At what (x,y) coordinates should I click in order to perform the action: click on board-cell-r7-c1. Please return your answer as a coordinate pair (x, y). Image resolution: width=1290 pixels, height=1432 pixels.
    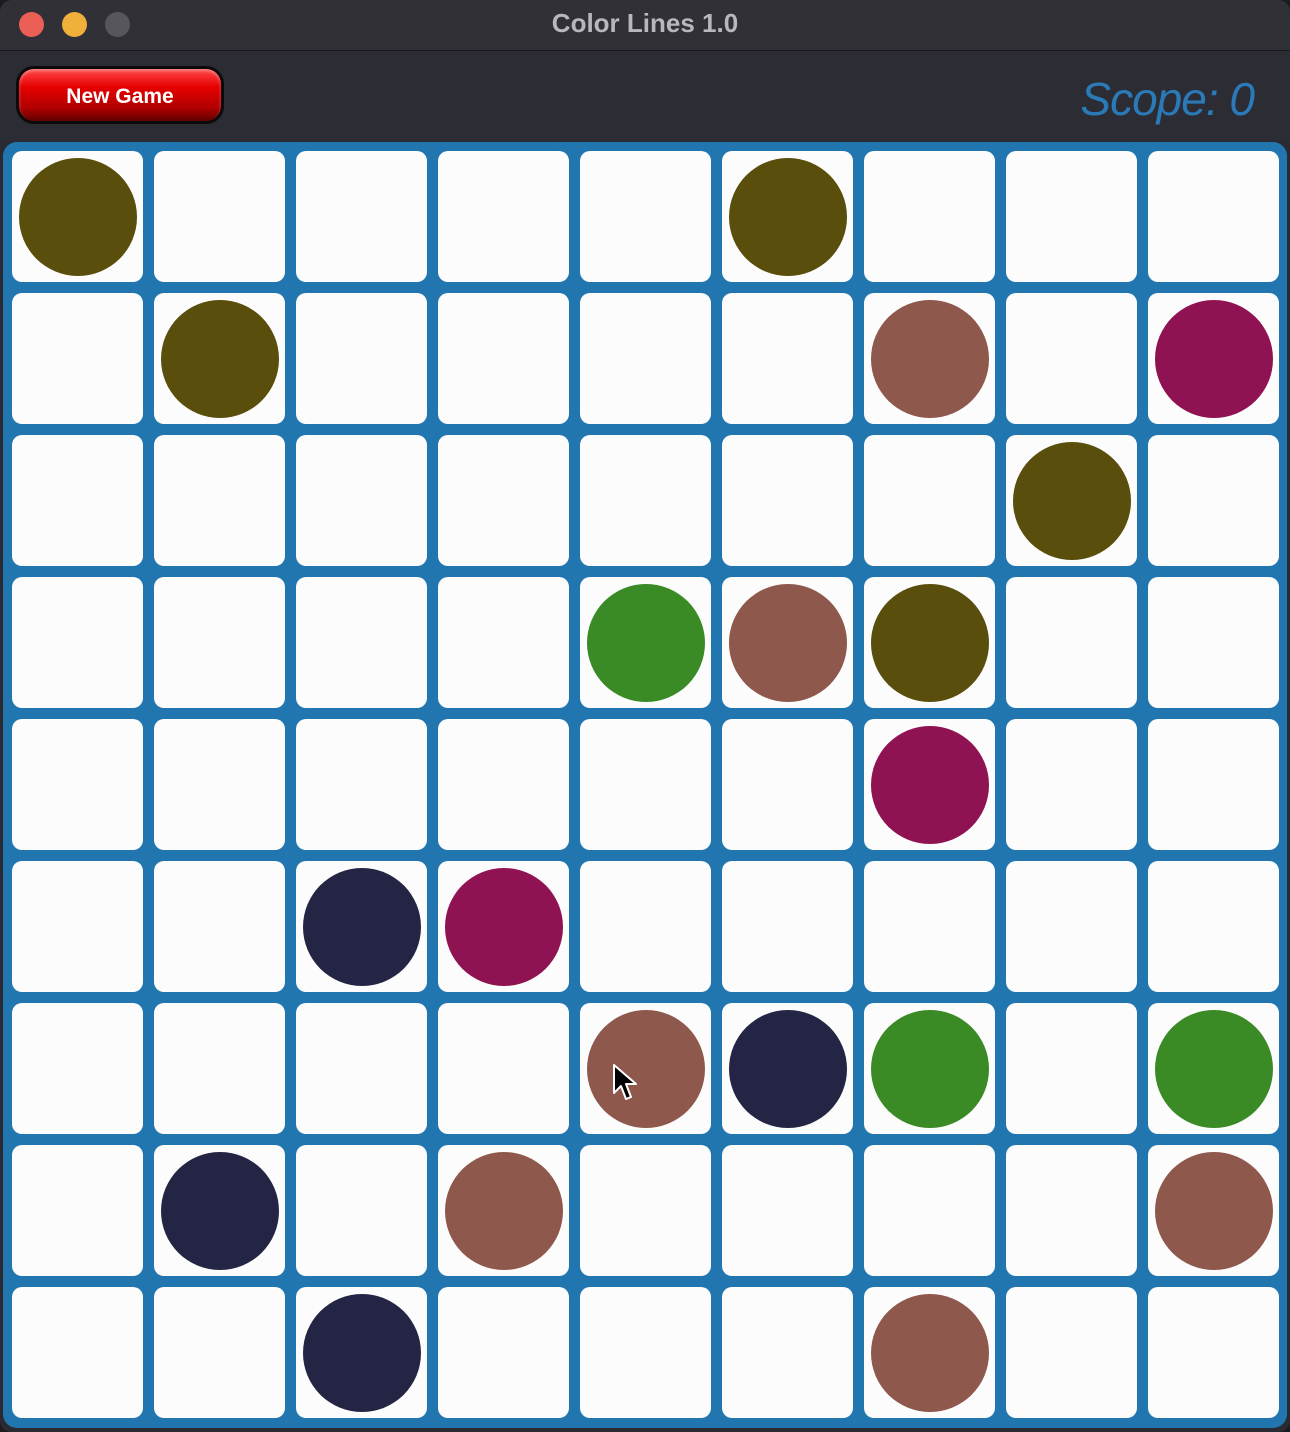
    Looking at the image, I should click on (77, 1068).